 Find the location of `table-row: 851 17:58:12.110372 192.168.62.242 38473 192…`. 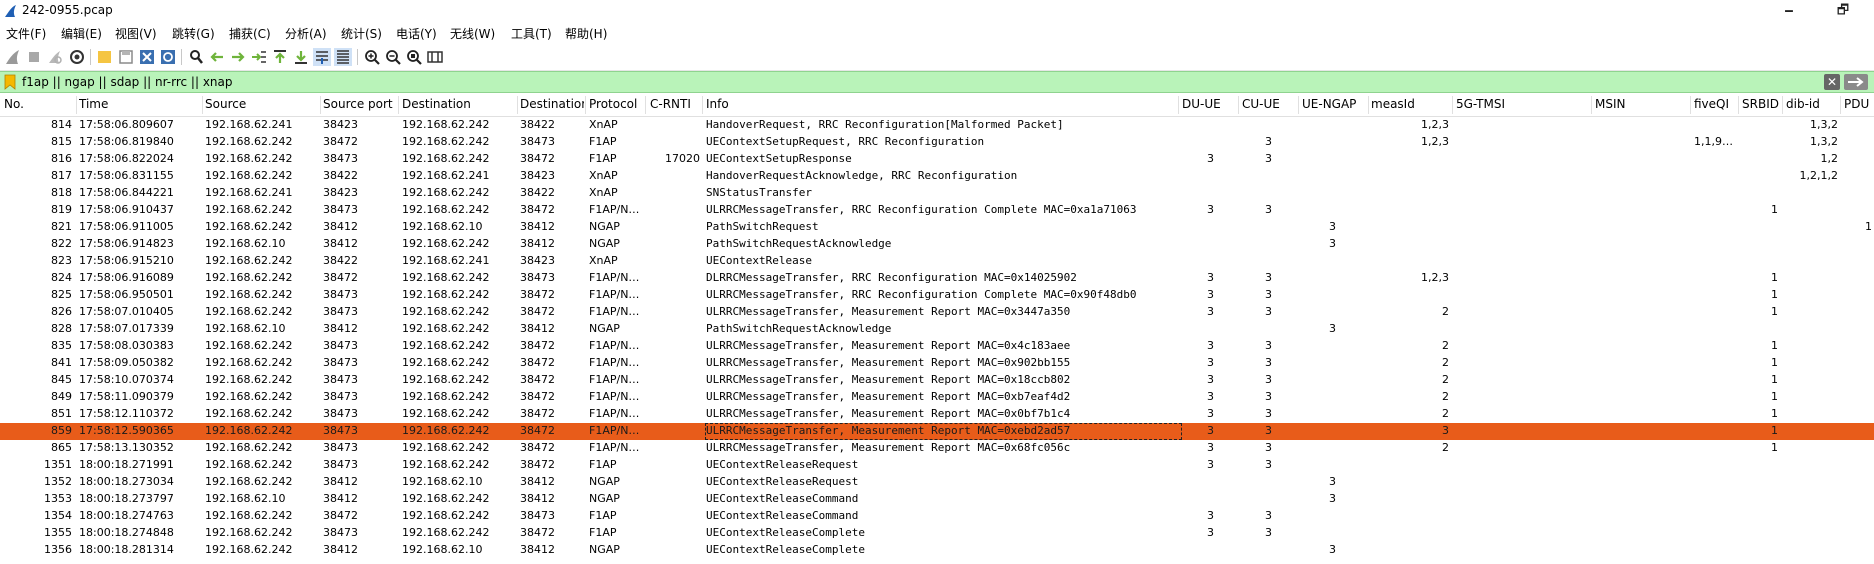

table-row: 851 17:58:12.110372 192.168.62.242 38473 192… is located at coordinates (937, 414).